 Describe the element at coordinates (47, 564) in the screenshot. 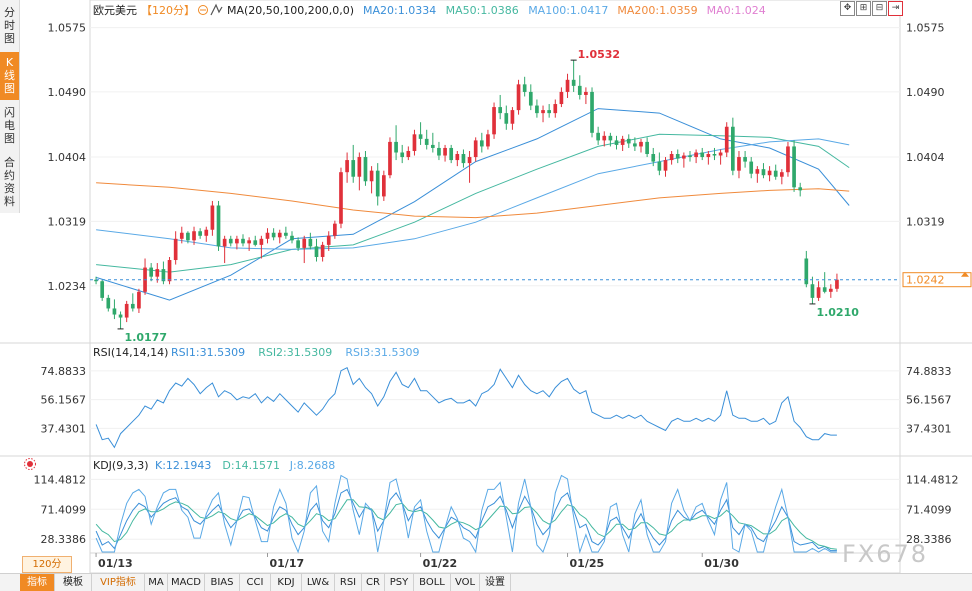

I see `period-button: 120分` at that location.